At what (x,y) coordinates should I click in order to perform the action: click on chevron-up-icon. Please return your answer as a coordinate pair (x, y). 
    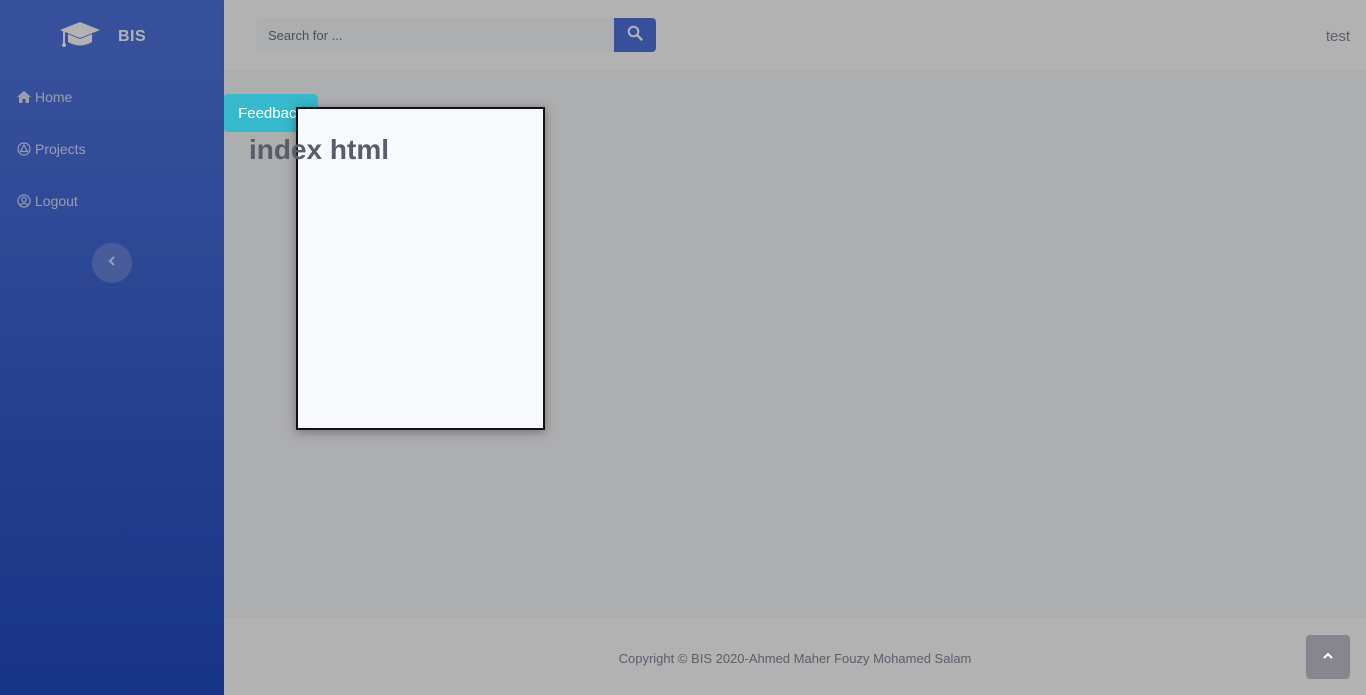
    Looking at the image, I should click on (1328, 657).